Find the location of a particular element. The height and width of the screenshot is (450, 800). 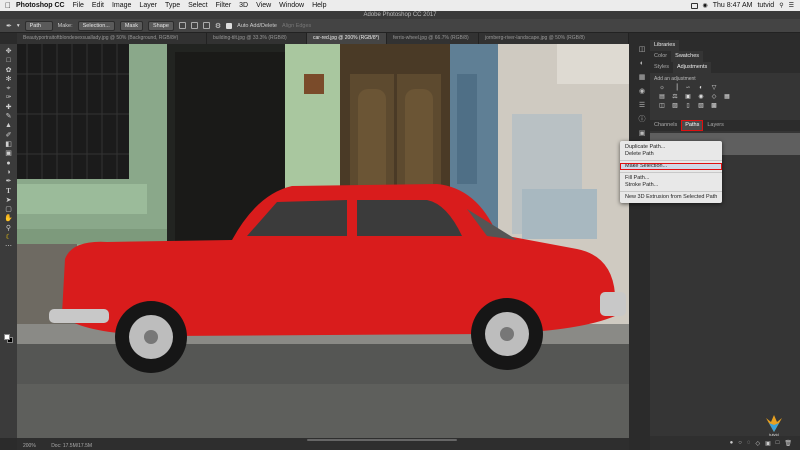

posterize-icon: ▨ is located at coordinates (675, 106).